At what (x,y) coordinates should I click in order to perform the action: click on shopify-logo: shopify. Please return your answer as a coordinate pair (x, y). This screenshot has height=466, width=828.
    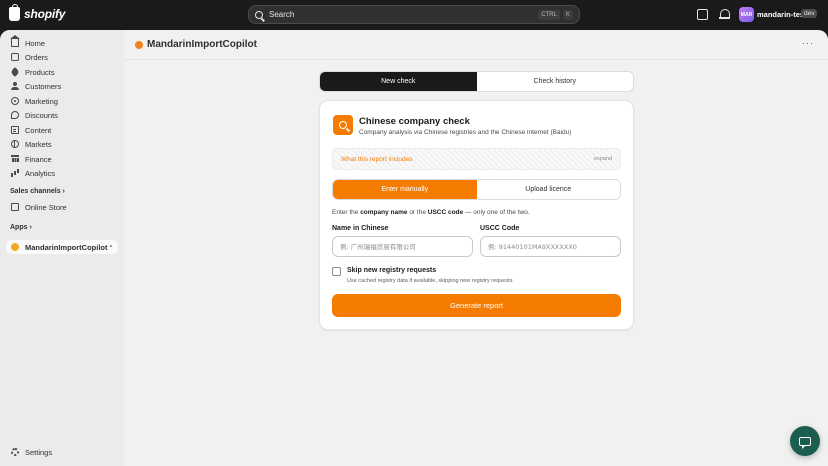
    Looking at the image, I should click on (37, 12).